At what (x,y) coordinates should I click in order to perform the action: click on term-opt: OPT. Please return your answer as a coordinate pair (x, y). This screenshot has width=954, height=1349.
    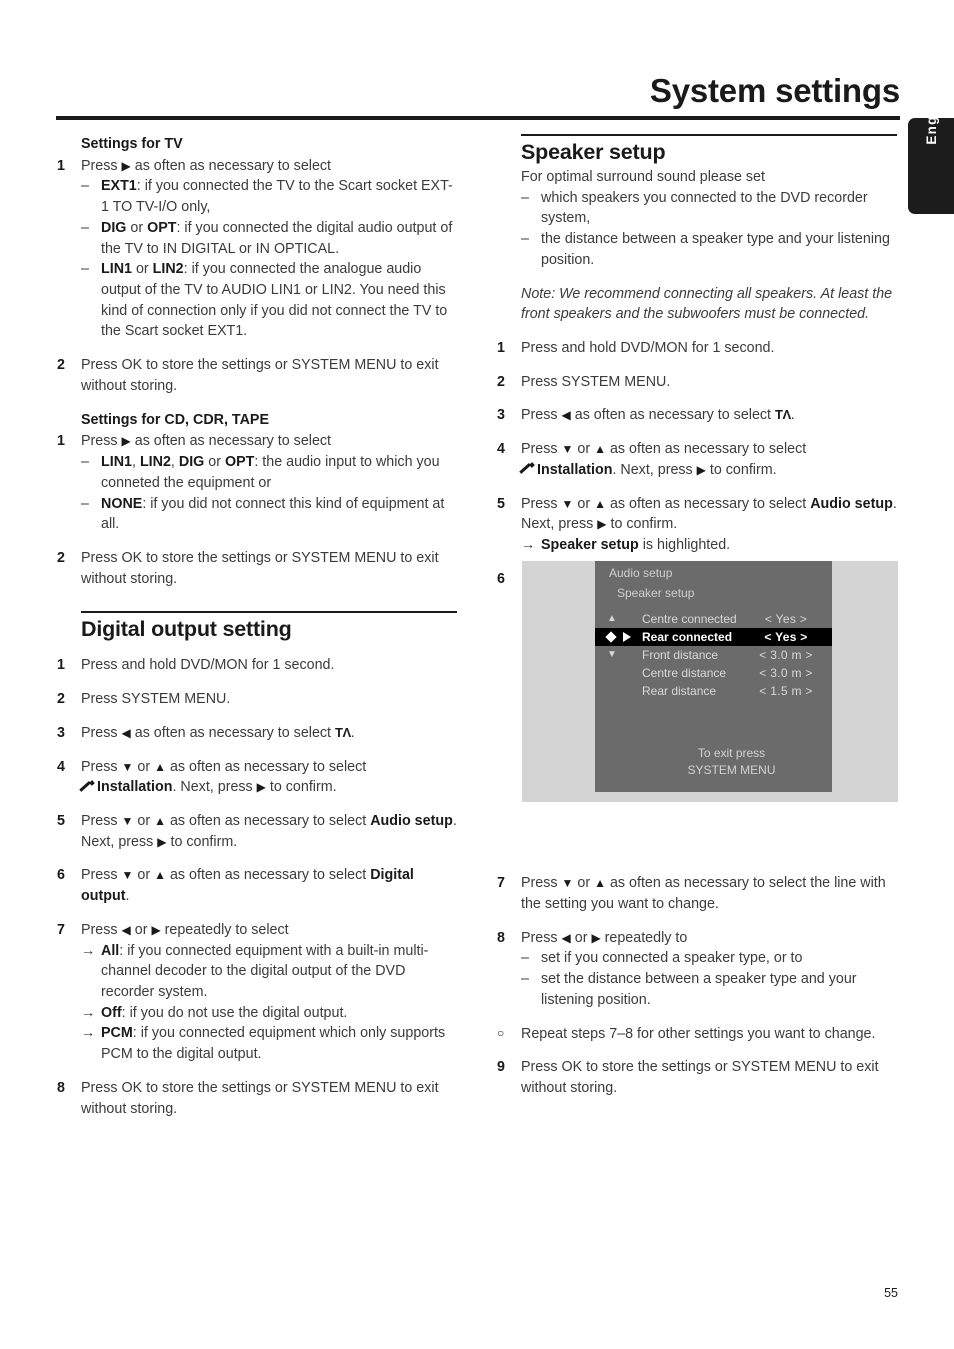
    Looking at the image, I should click on (162, 227).